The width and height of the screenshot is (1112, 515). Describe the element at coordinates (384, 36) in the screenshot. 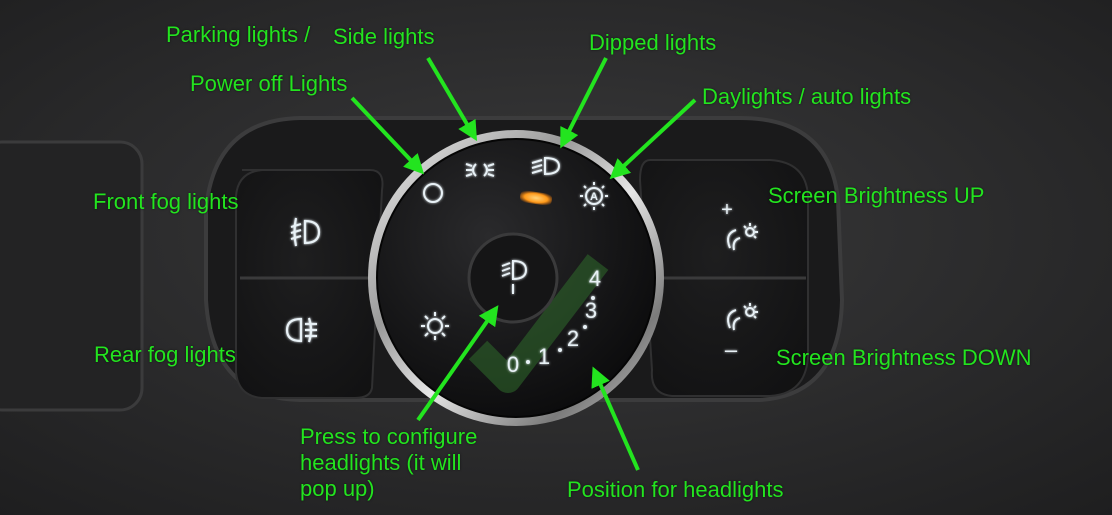

I see `side-lights-label: Side lights` at that location.